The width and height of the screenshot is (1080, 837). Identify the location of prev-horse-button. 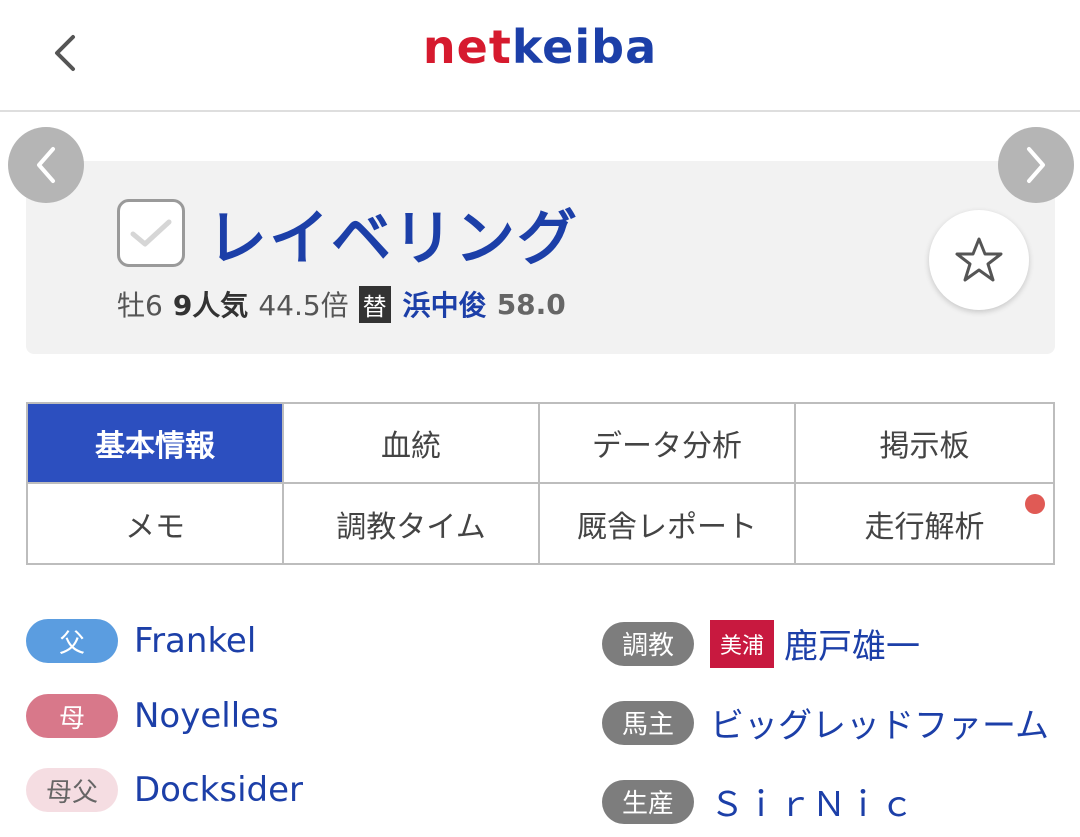
(46, 165).